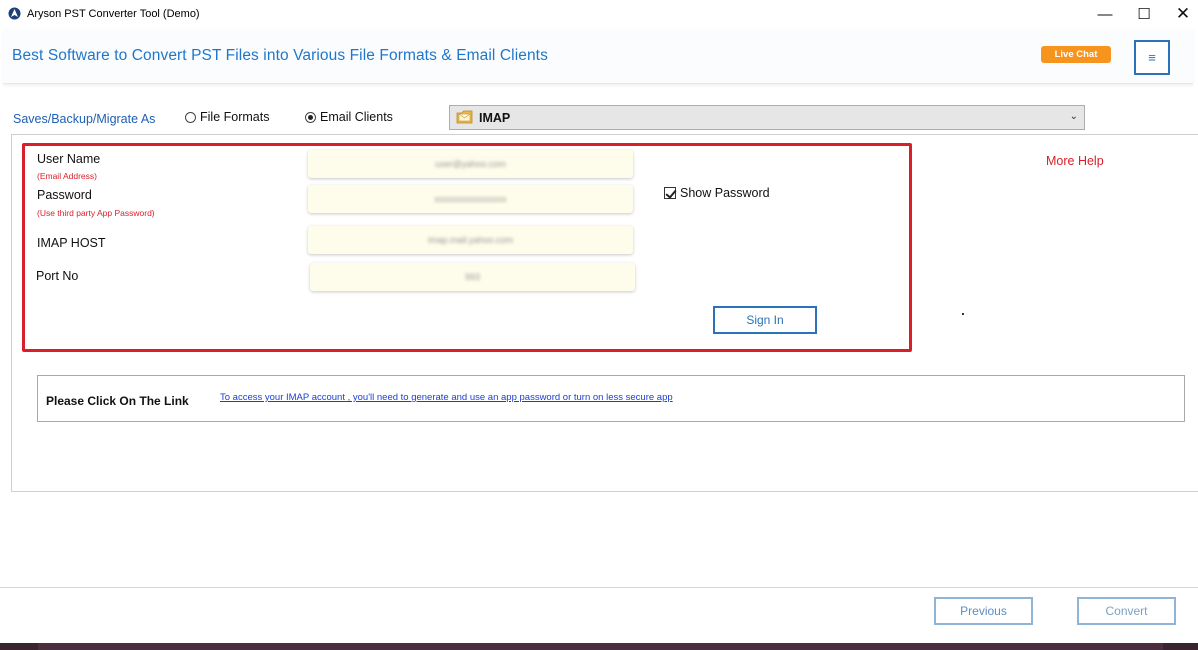 This screenshot has width=1198, height=650. I want to click on menu-button: ≡, so click(1152, 57).